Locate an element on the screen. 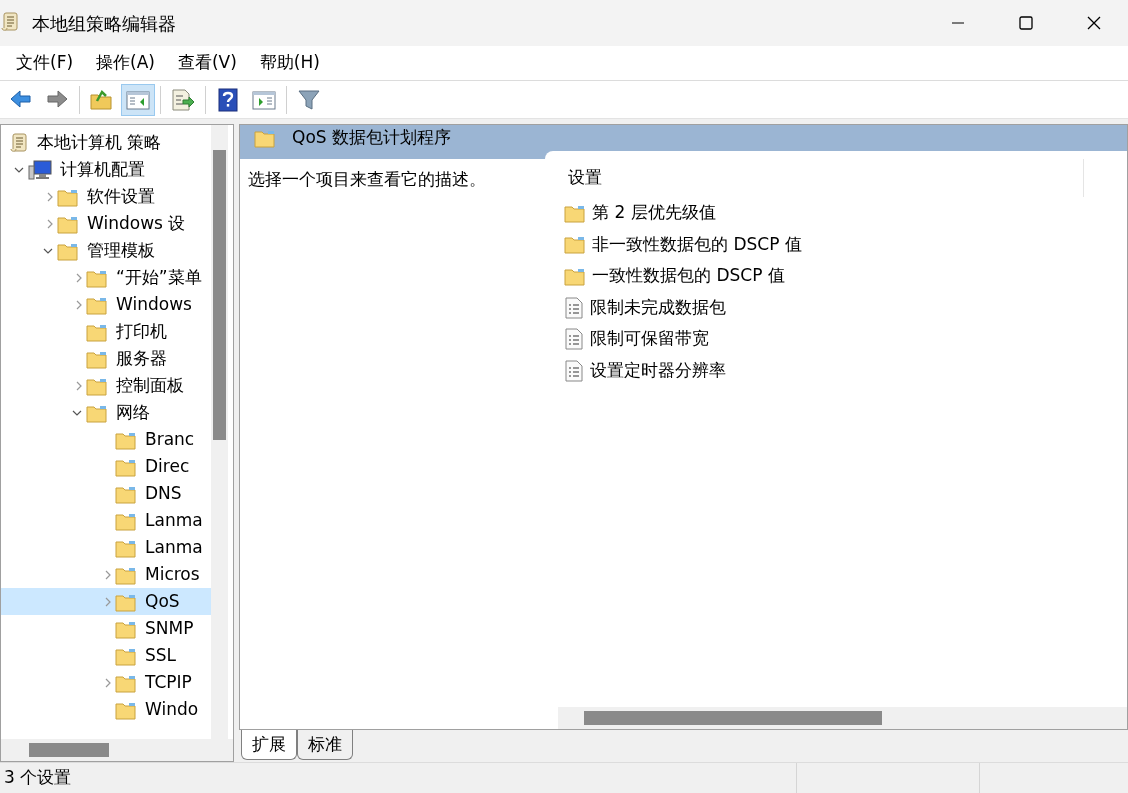 This screenshot has width=1128, height=793. tree-item: 计算机配置 is located at coordinates (106, 169).